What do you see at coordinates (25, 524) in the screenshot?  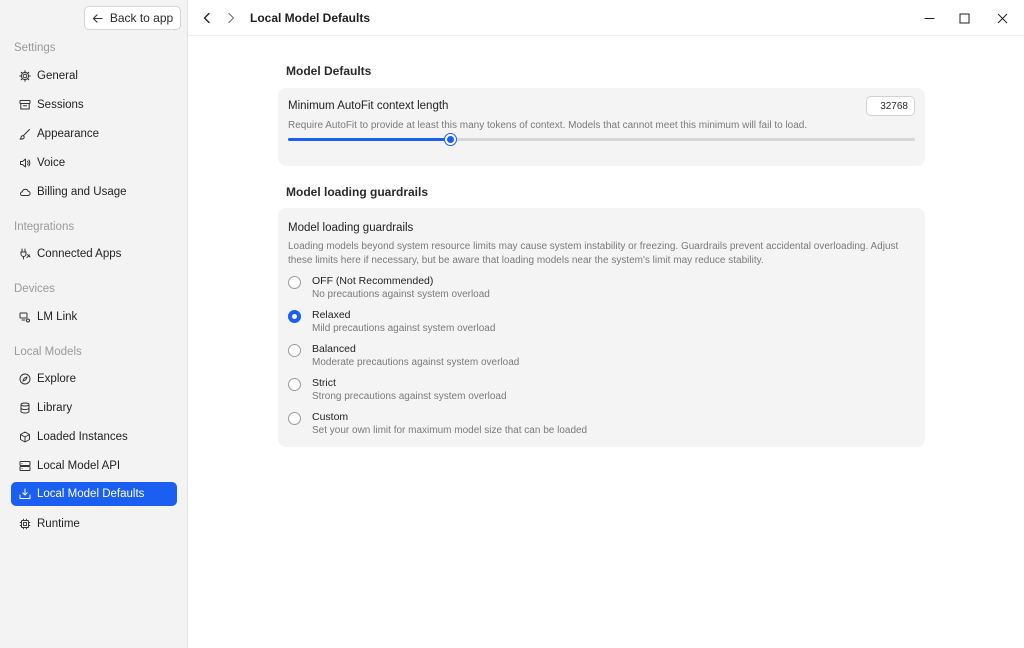 I see `chip-icon` at bounding box center [25, 524].